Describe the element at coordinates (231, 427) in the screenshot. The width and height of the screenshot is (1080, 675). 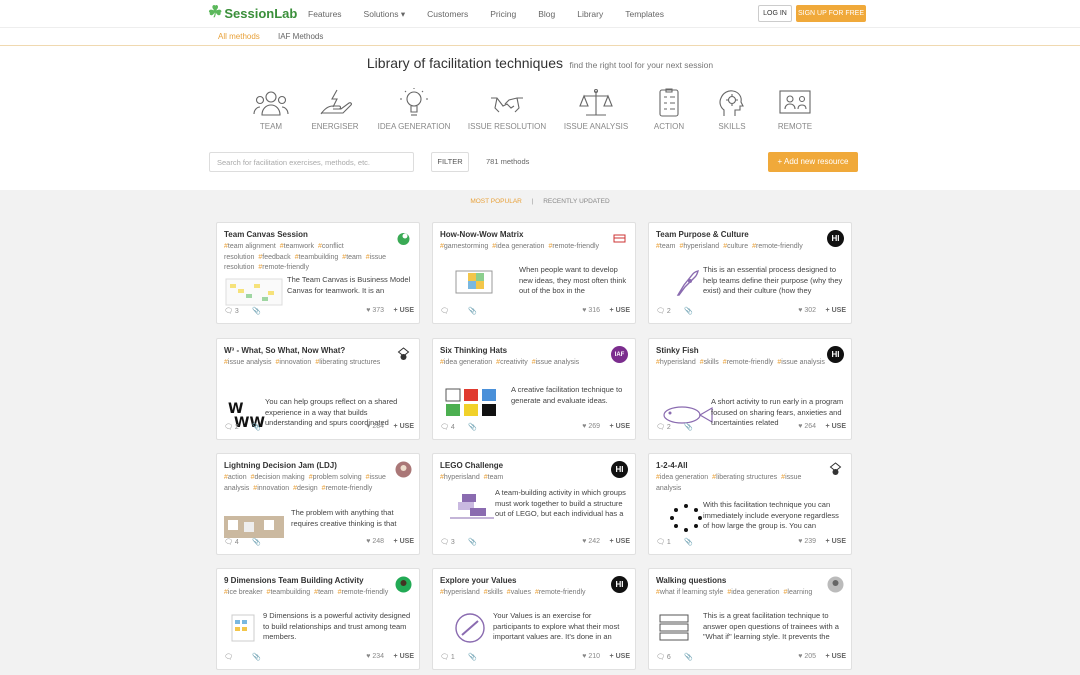
I see `comments-count: 🗨 2` at that location.